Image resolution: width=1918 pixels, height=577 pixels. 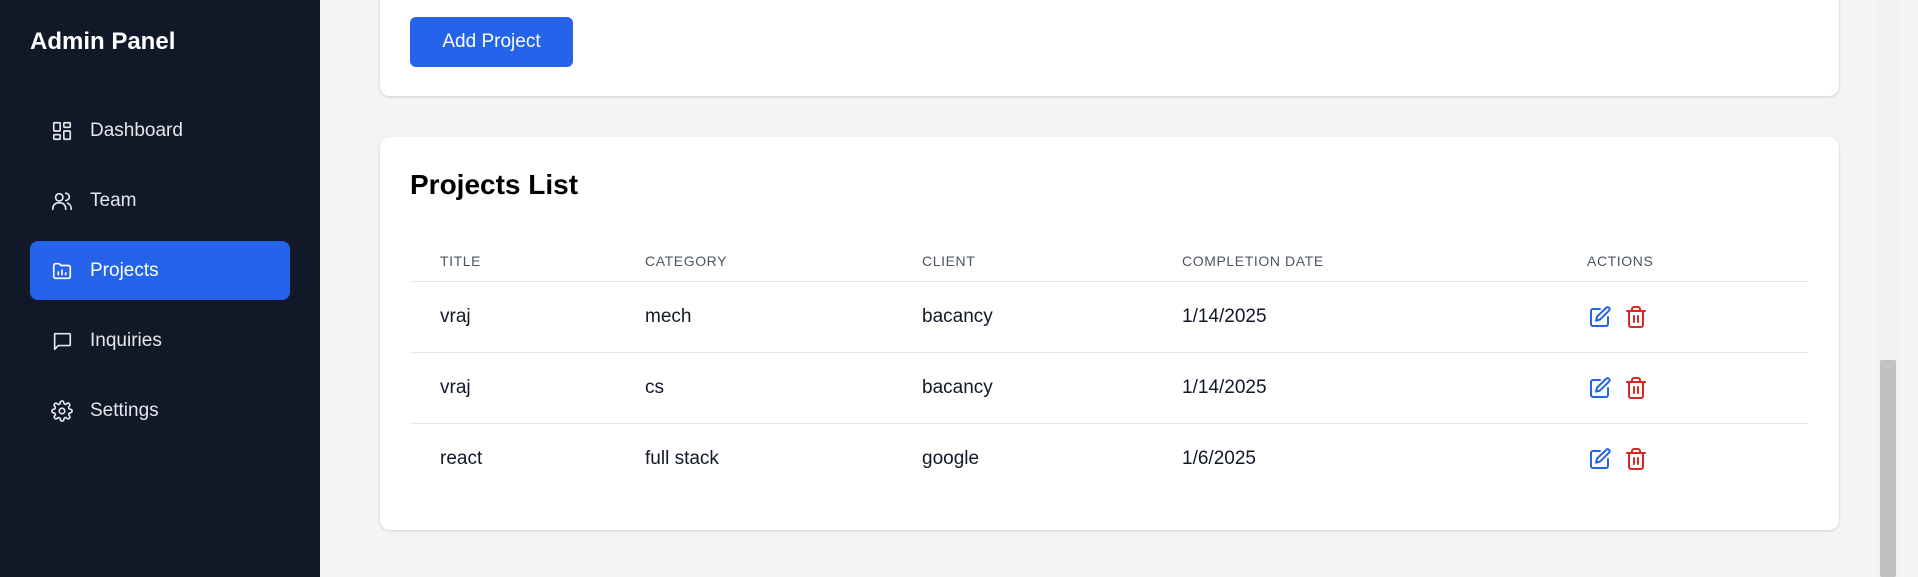 I want to click on gear-icon, so click(x=62, y=411).